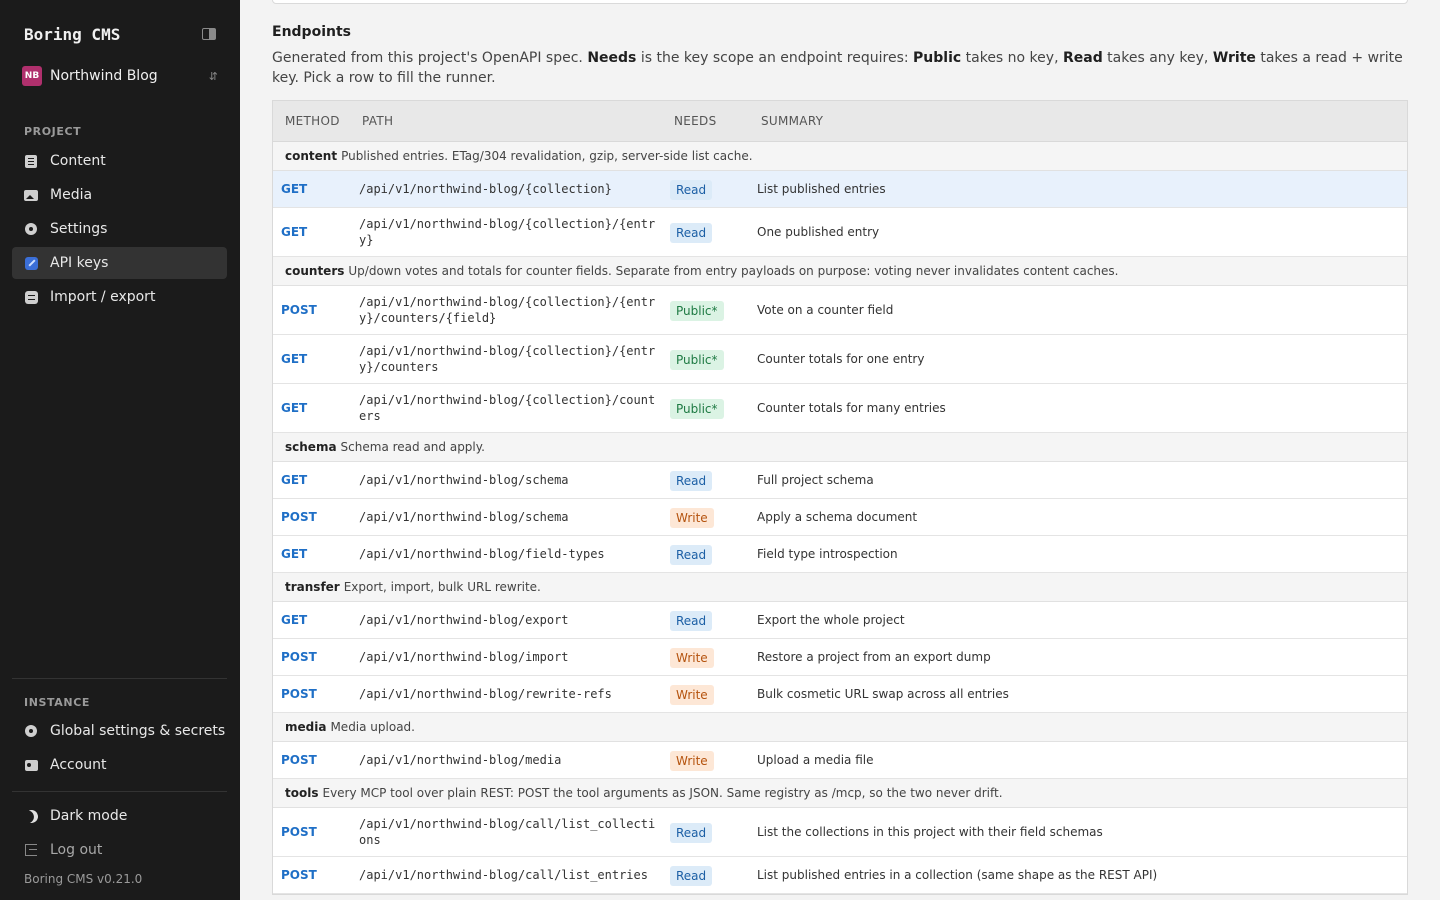 This screenshot has width=1440, height=900. What do you see at coordinates (76, 850) in the screenshot?
I see `logout-label: Log out` at bounding box center [76, 850].